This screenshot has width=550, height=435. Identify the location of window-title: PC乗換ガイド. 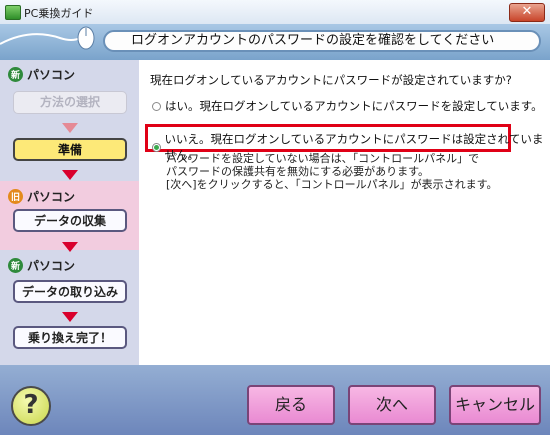
(59, 13).